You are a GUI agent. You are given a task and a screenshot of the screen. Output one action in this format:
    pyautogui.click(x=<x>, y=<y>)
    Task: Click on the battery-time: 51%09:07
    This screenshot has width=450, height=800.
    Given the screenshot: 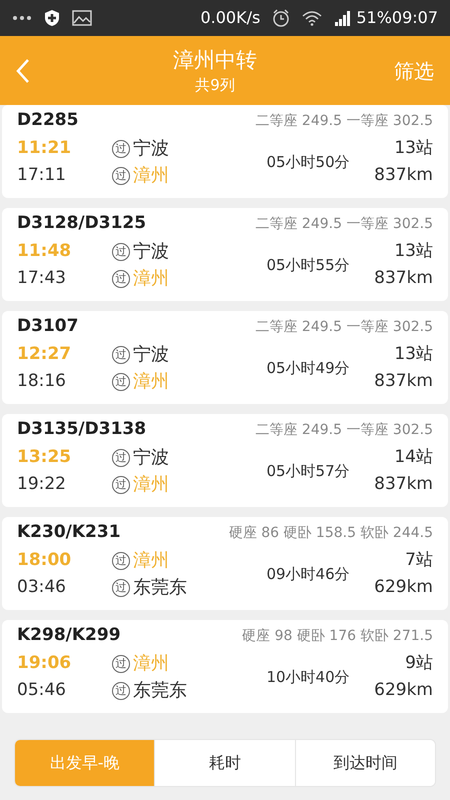 What is the action you would take?
    pyautogui.click(x=397, y=18)
    